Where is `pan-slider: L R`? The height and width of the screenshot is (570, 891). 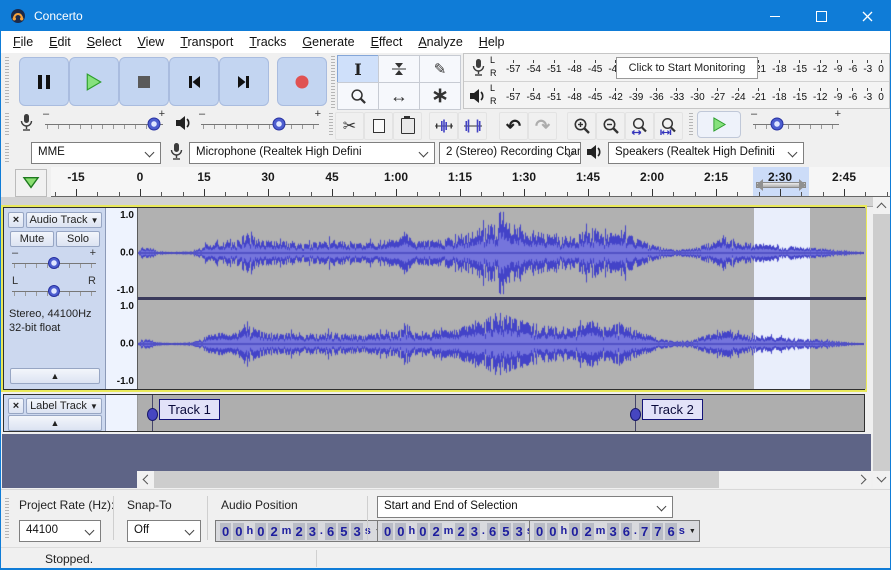
pan-slider: L R is located at coordinates (54, 286).